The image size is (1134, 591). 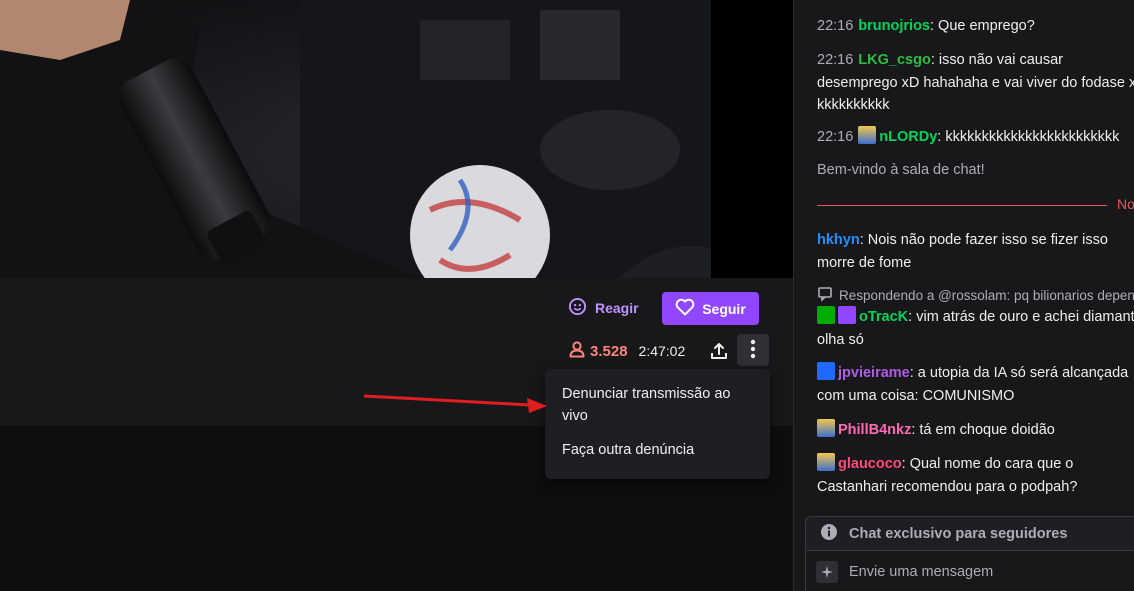 I want to click on vertical-ellipsis-icon, so click(x=753, y=350).